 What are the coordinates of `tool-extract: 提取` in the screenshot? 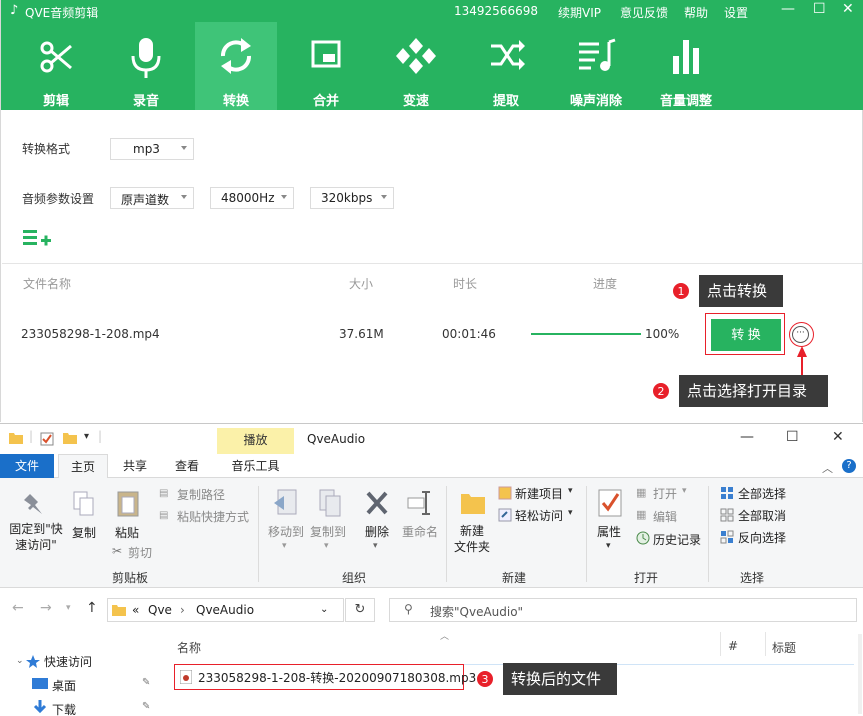 It's located at (506, 66).